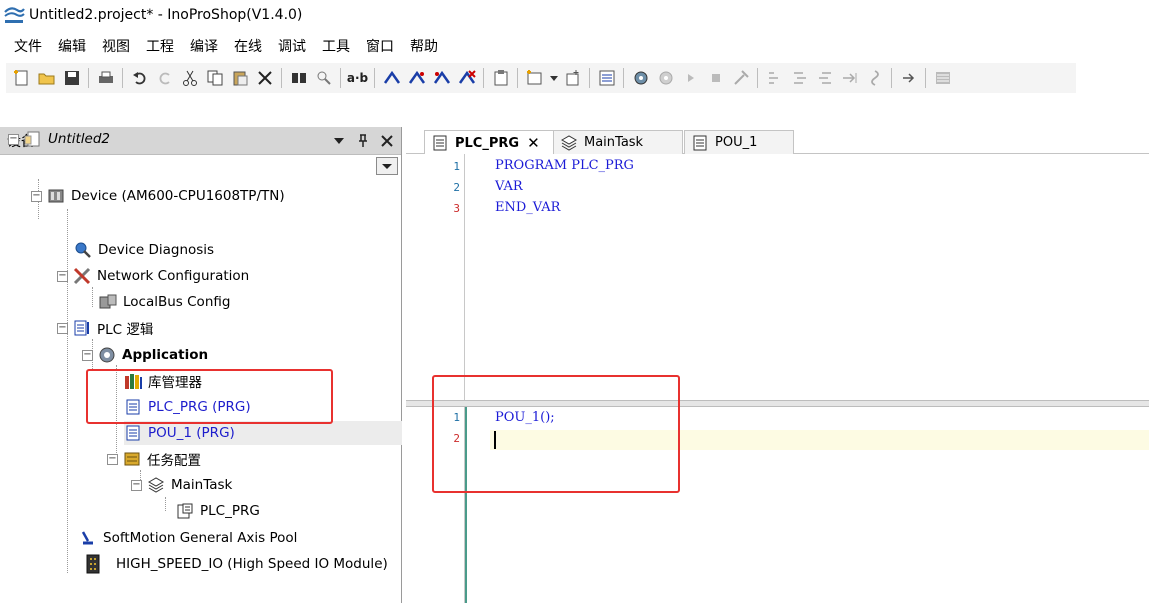  I want to click on tree-label-task-plc-prg: PLC_PRG, so click(230, 511).